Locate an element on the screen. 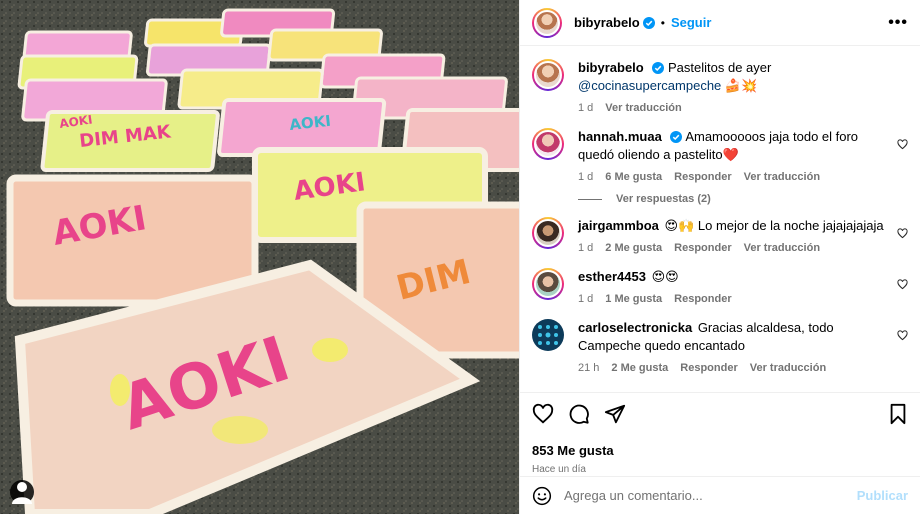  author-username: bibyrabelo is located at coordinates (607, 22).